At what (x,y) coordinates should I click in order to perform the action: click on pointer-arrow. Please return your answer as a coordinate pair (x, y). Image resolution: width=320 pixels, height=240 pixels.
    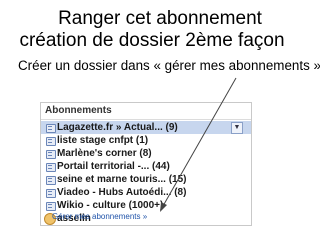
    Looking at the image, I should click on (198, 144).